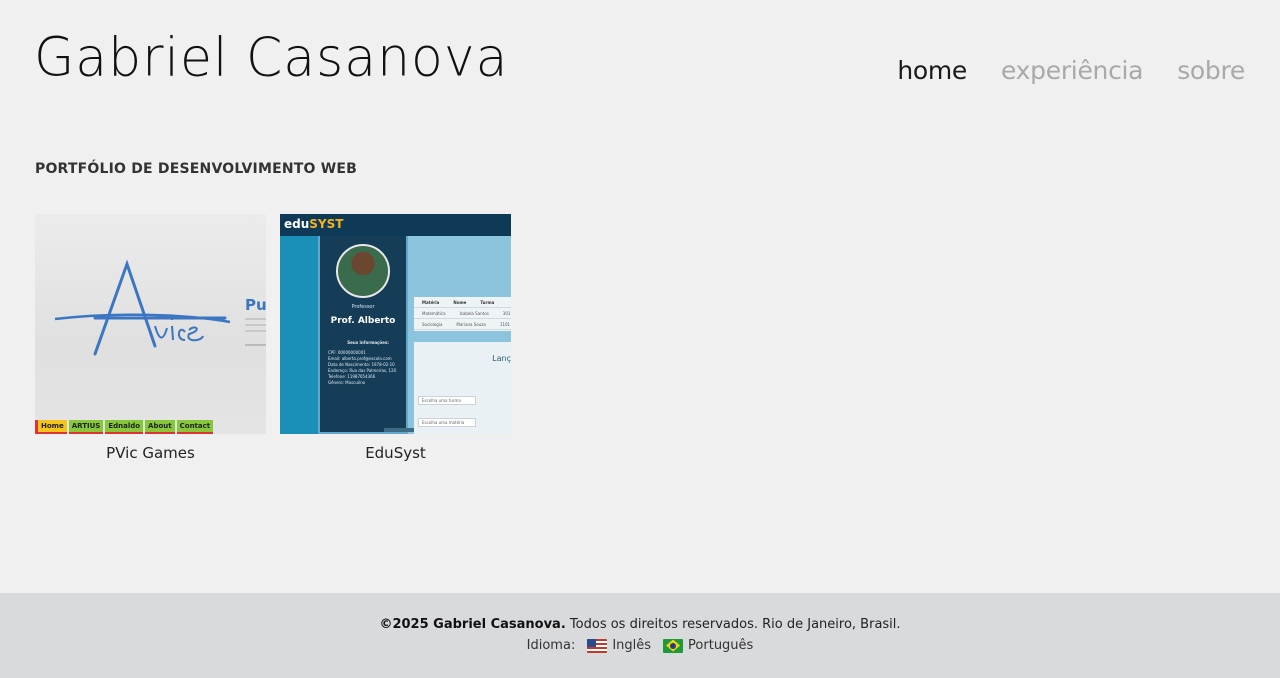 Image resolution: width=1280 pixels, height=678 pixels. I want to click on profile-info-heading: Seus informações:, so click(368, 342).